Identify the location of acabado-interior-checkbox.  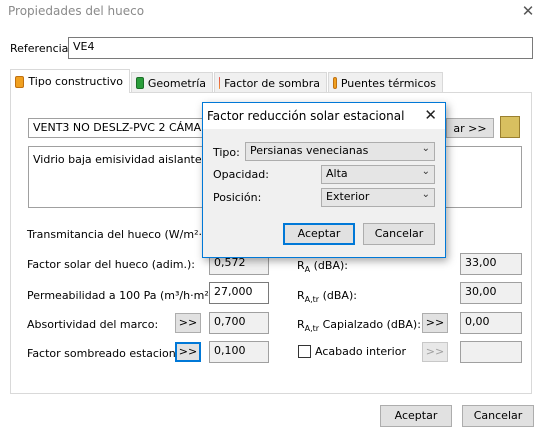
(304, 351).